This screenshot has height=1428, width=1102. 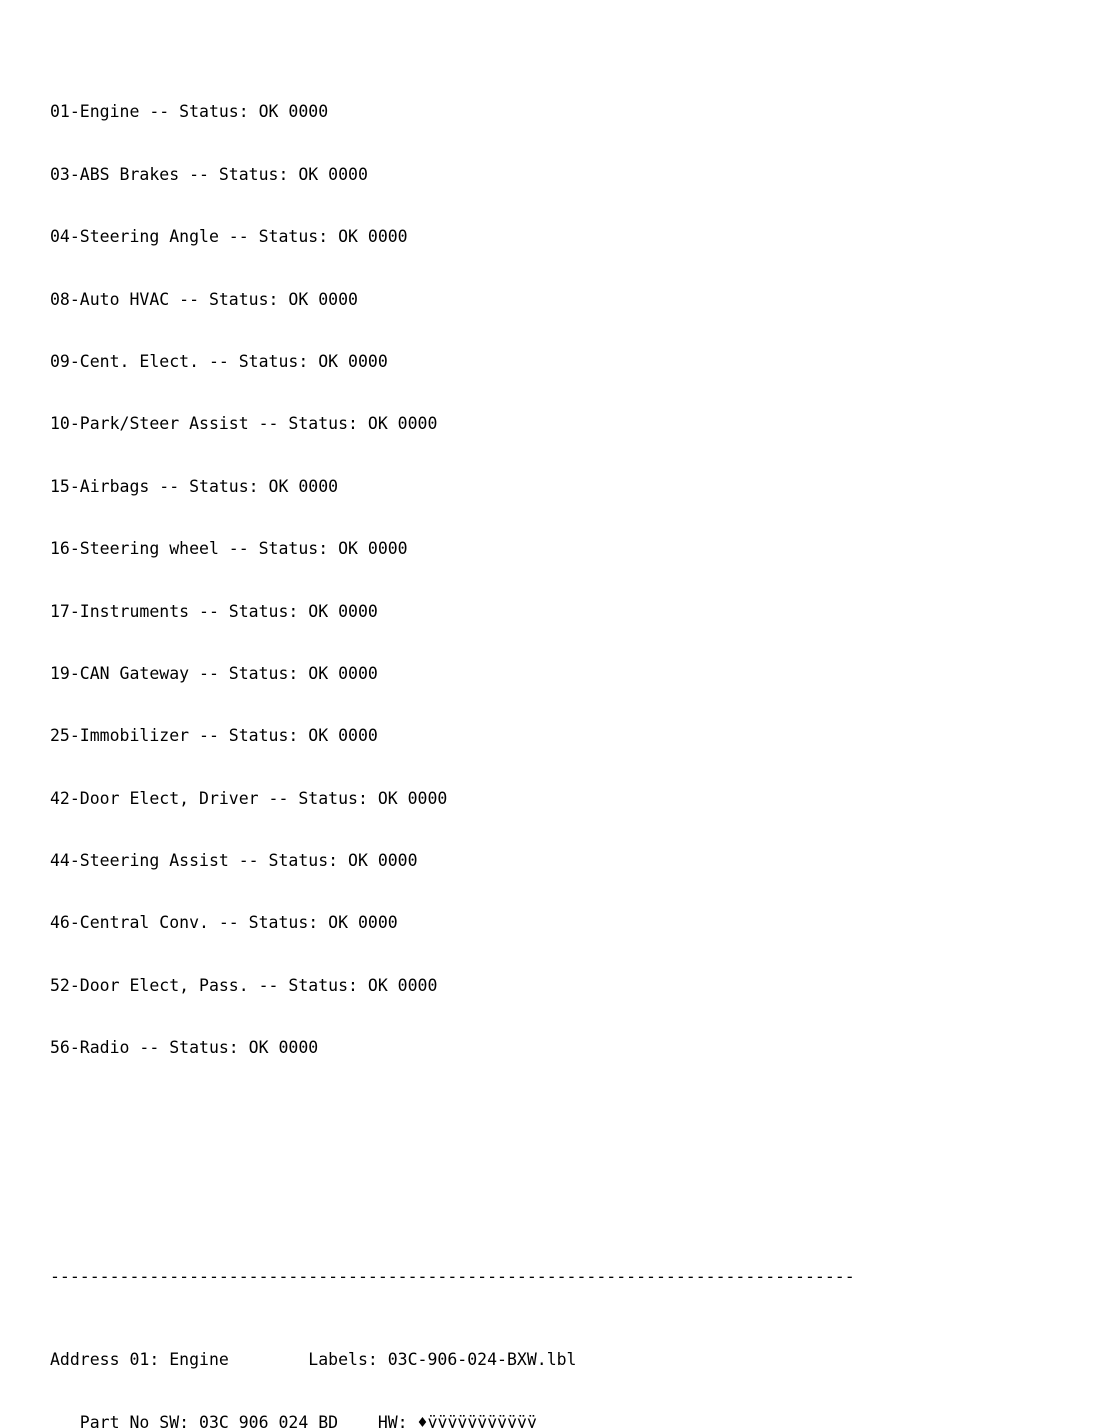 I want to click on module-status-line: 04-Steering Angle -- Status: OK 0000, so click(x=229, y=237).